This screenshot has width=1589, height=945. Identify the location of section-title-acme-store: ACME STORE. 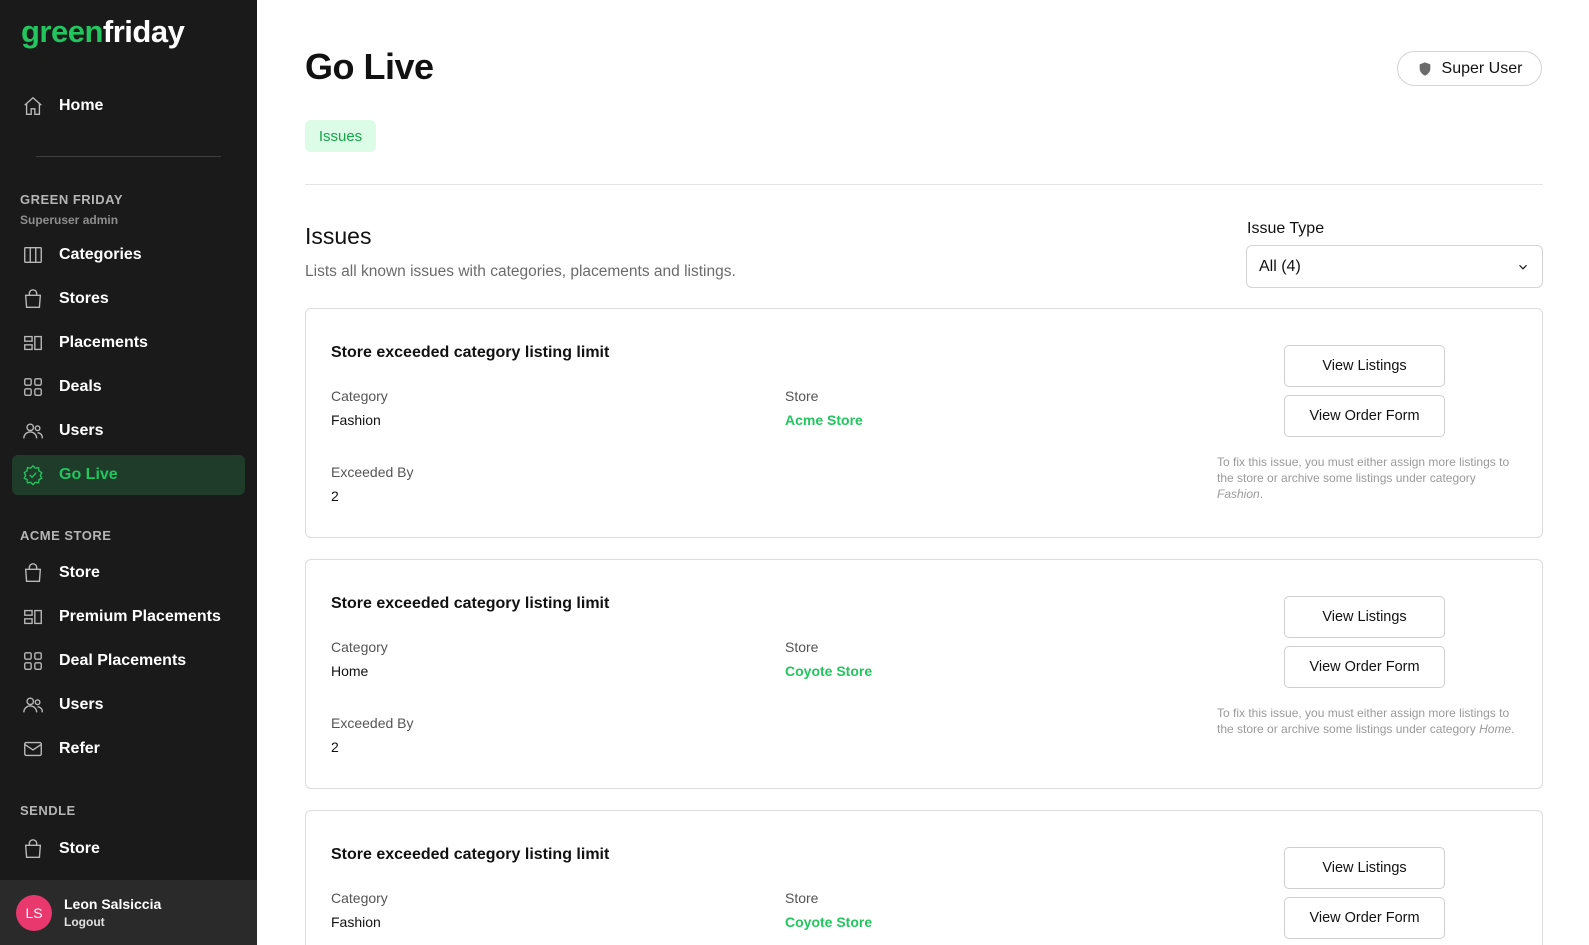
(66, 535).